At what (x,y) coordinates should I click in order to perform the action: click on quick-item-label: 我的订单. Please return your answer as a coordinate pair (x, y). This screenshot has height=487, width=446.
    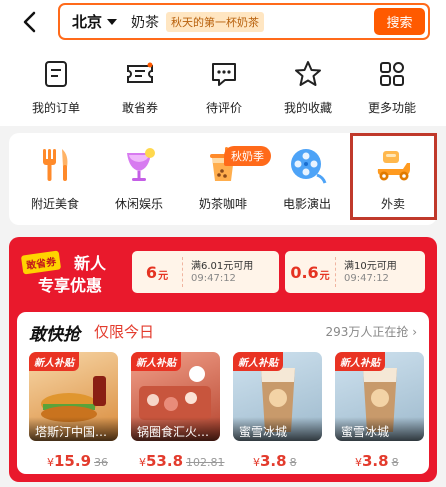
    Looking at the image, I should click on (55, 108).